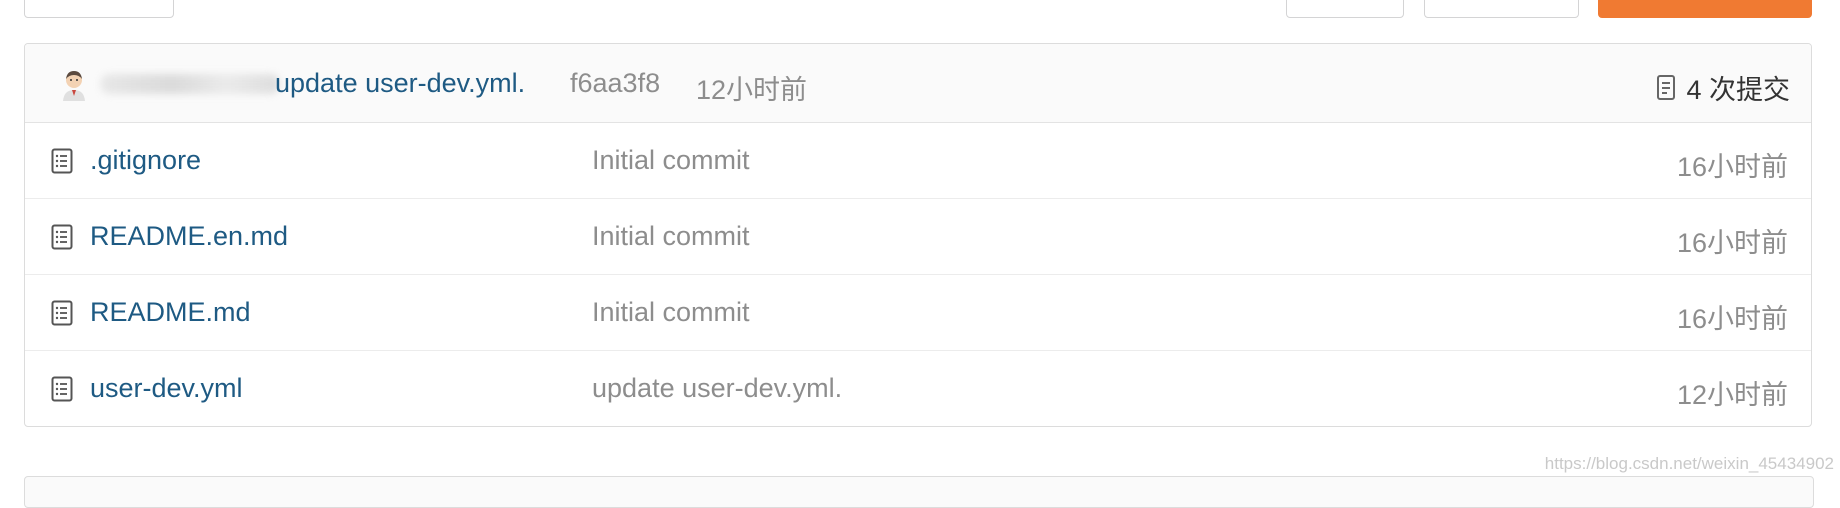 The height and width of the screenshot is (508, 1840). What do you see at coordinates (145, 160) in the screenshot?
I see `file-name-link: .gitignore` at bounding box center [145, 160].